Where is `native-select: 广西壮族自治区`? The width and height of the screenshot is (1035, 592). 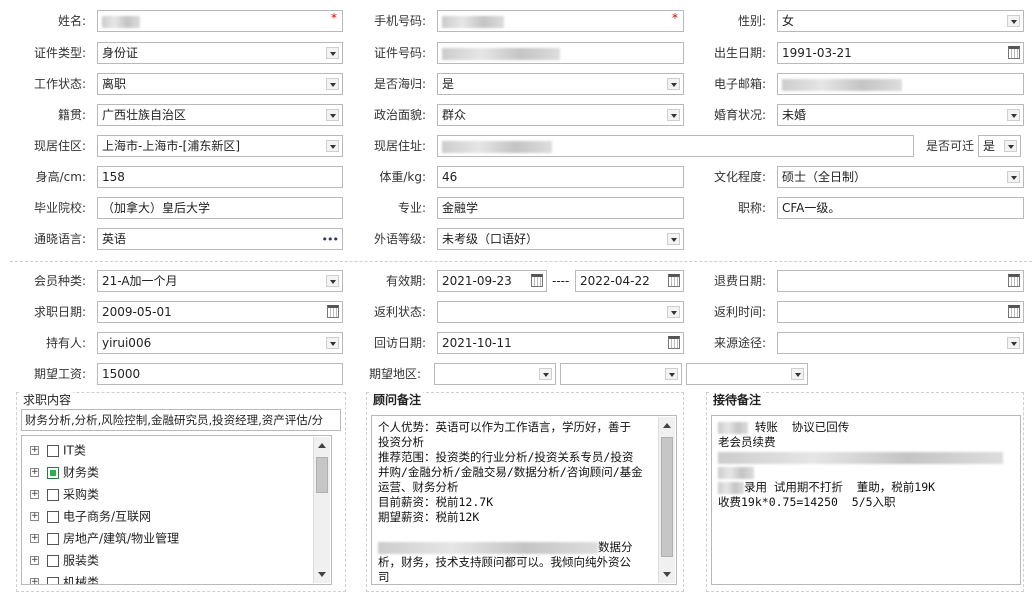 native-select: 广西壮族自治区 is located at coordinates (220, 115).